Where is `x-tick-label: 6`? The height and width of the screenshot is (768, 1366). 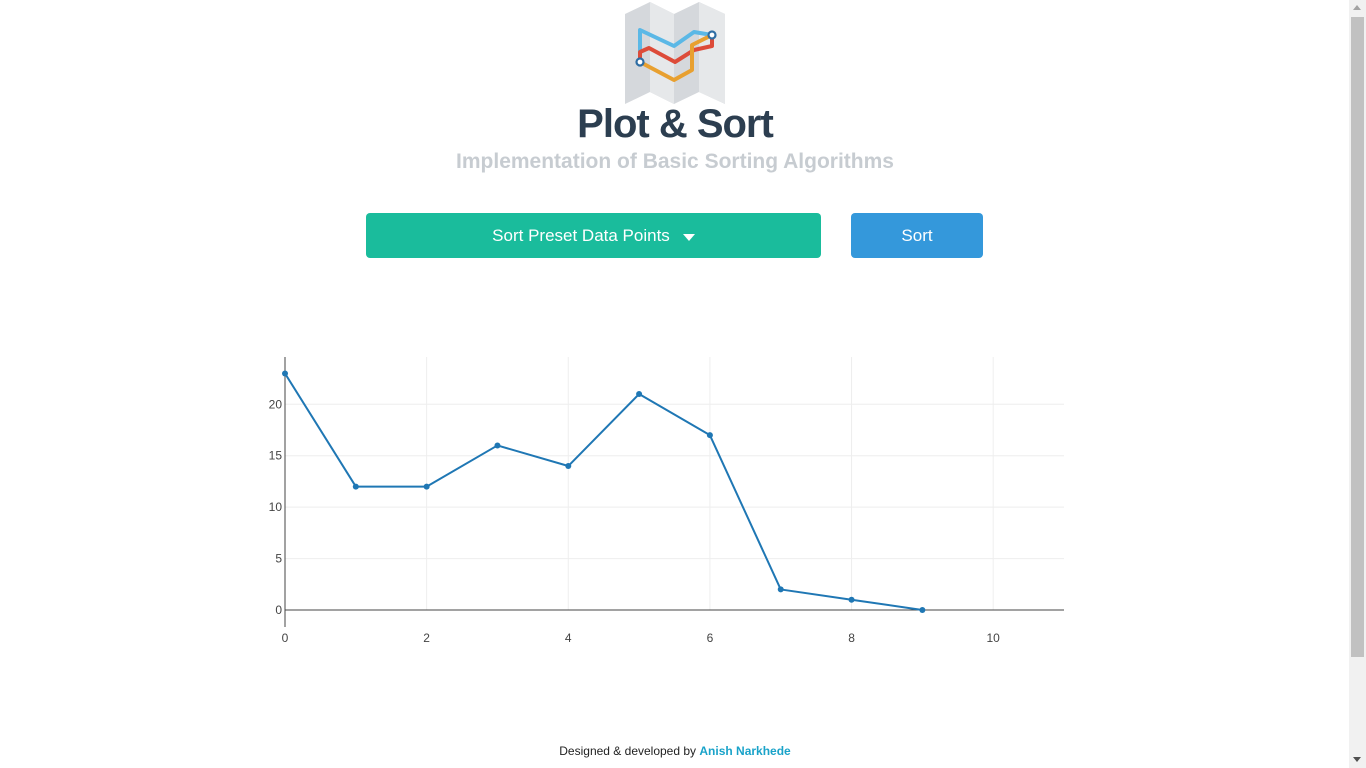 x-tick-label: 6 is located at coordinates (710, 638).